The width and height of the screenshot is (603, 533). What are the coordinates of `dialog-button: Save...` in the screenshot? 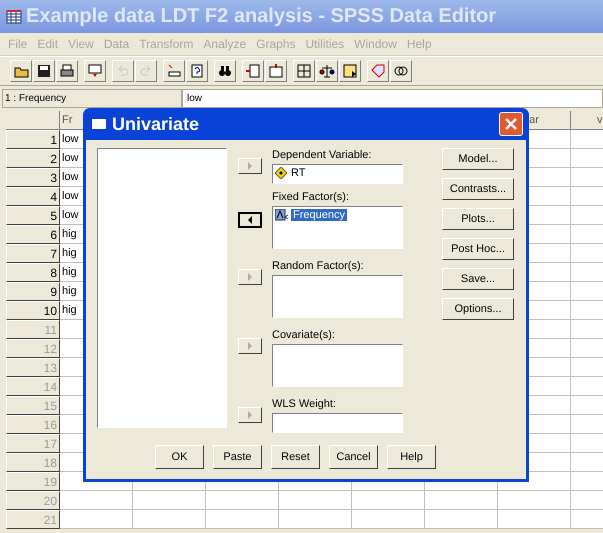 It's located at (478, 279).